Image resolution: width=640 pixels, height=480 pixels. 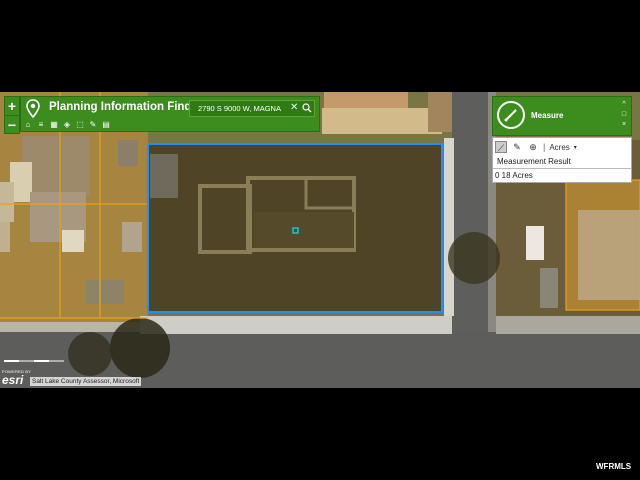 What do you see at coordinates (28, 125) in the screenshot?
I see `home-icon: ⌂` at bounding box center [28, 125].